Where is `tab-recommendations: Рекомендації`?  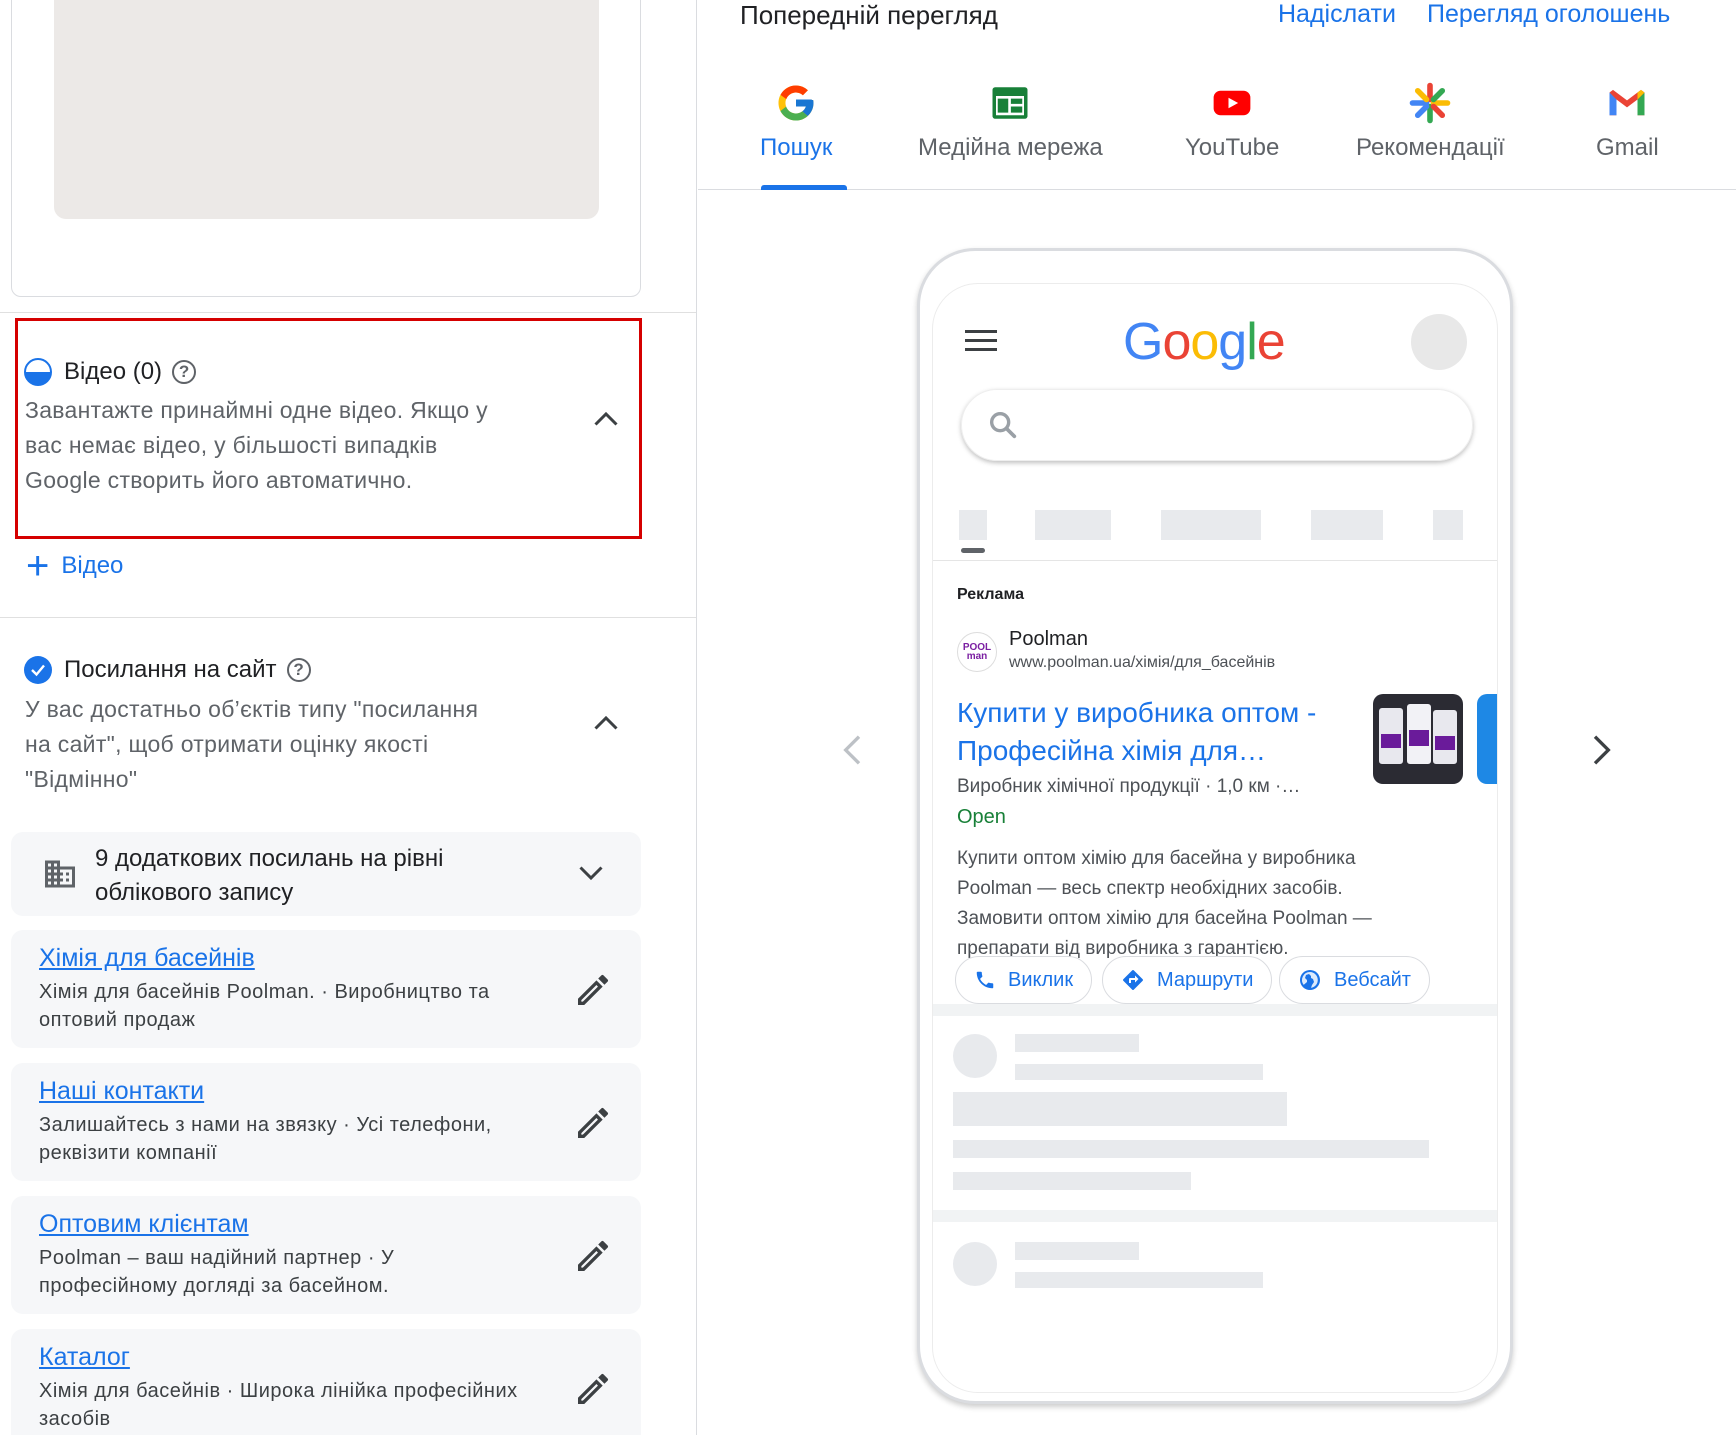
tab-recommendations: Рекомендації is located at coordinates (1430, 122).